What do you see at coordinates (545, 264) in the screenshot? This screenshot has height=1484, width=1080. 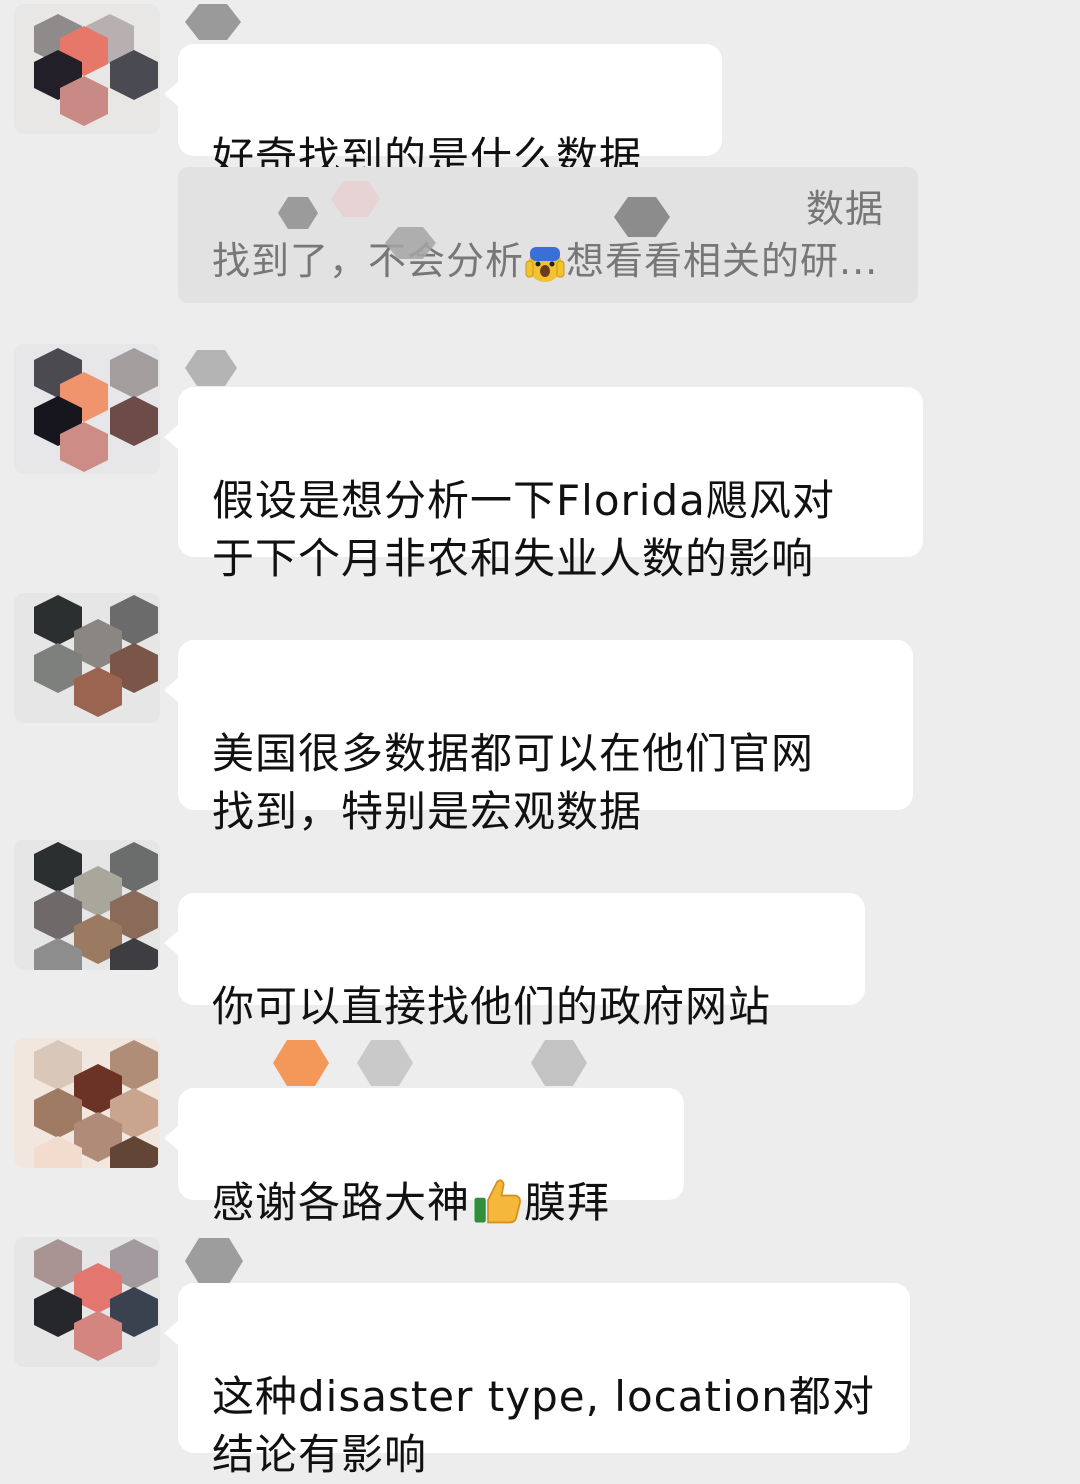 I see `scared-face-icon` at bounding box center [545, 264].